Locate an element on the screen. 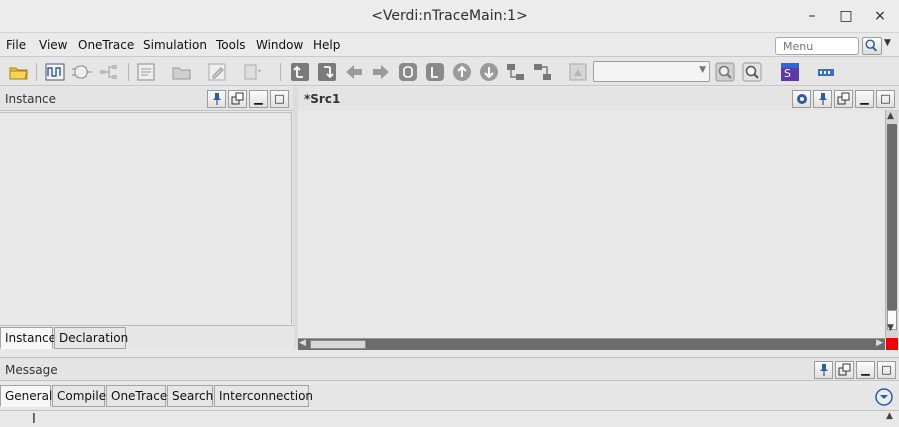  maximize-button: □ is located at coordinates (846, 16).